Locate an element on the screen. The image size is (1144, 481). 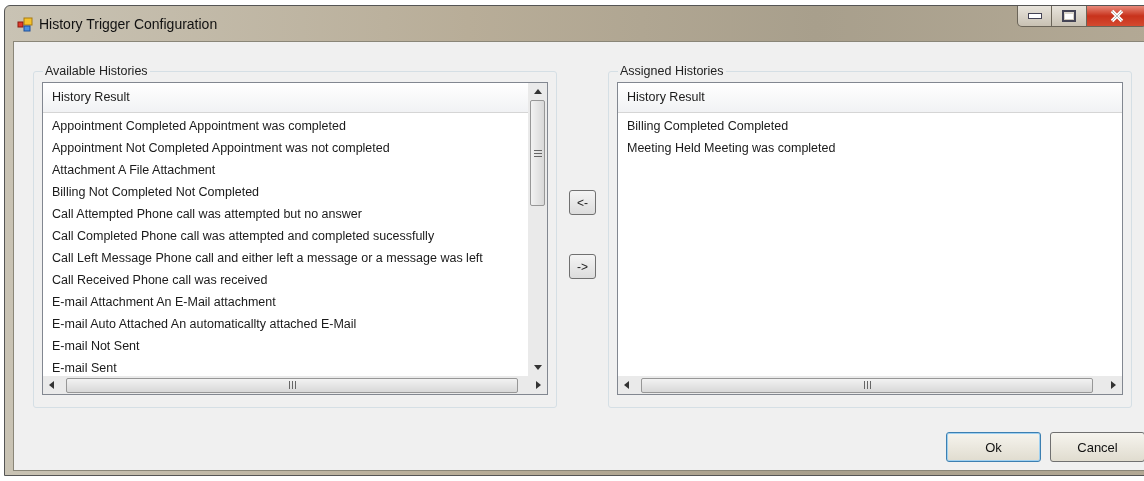
list-item: E-mail Sent is located at coordinates (285, 366).